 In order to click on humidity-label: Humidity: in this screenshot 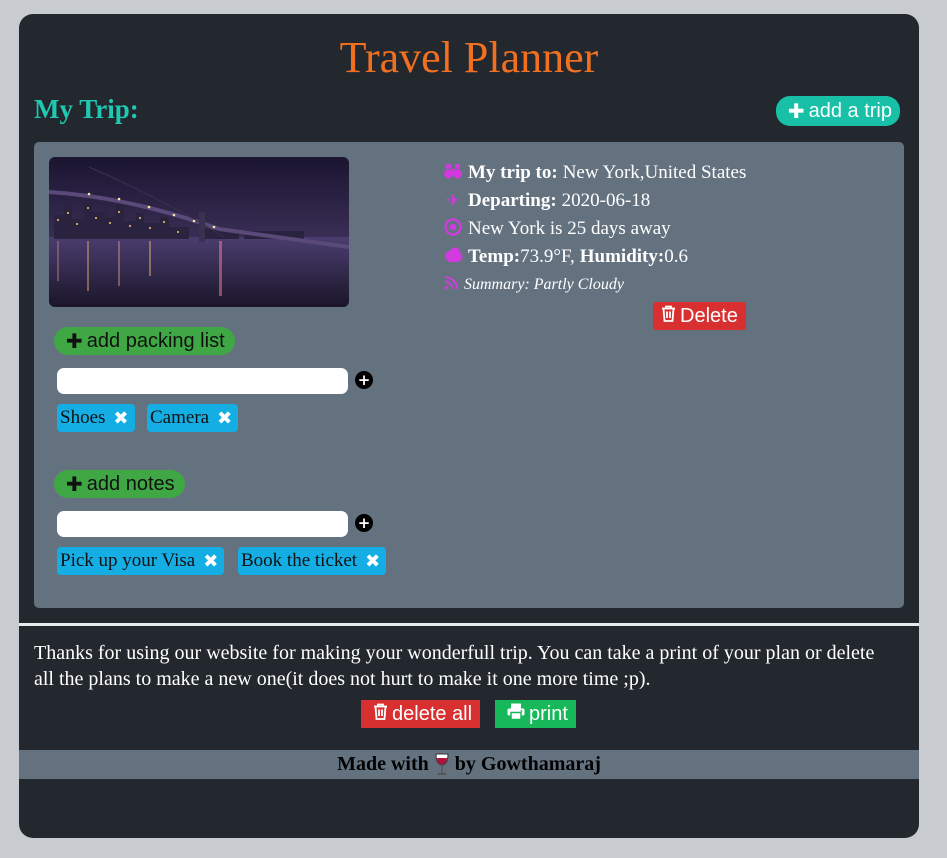, I will do `click(622, 256)`.